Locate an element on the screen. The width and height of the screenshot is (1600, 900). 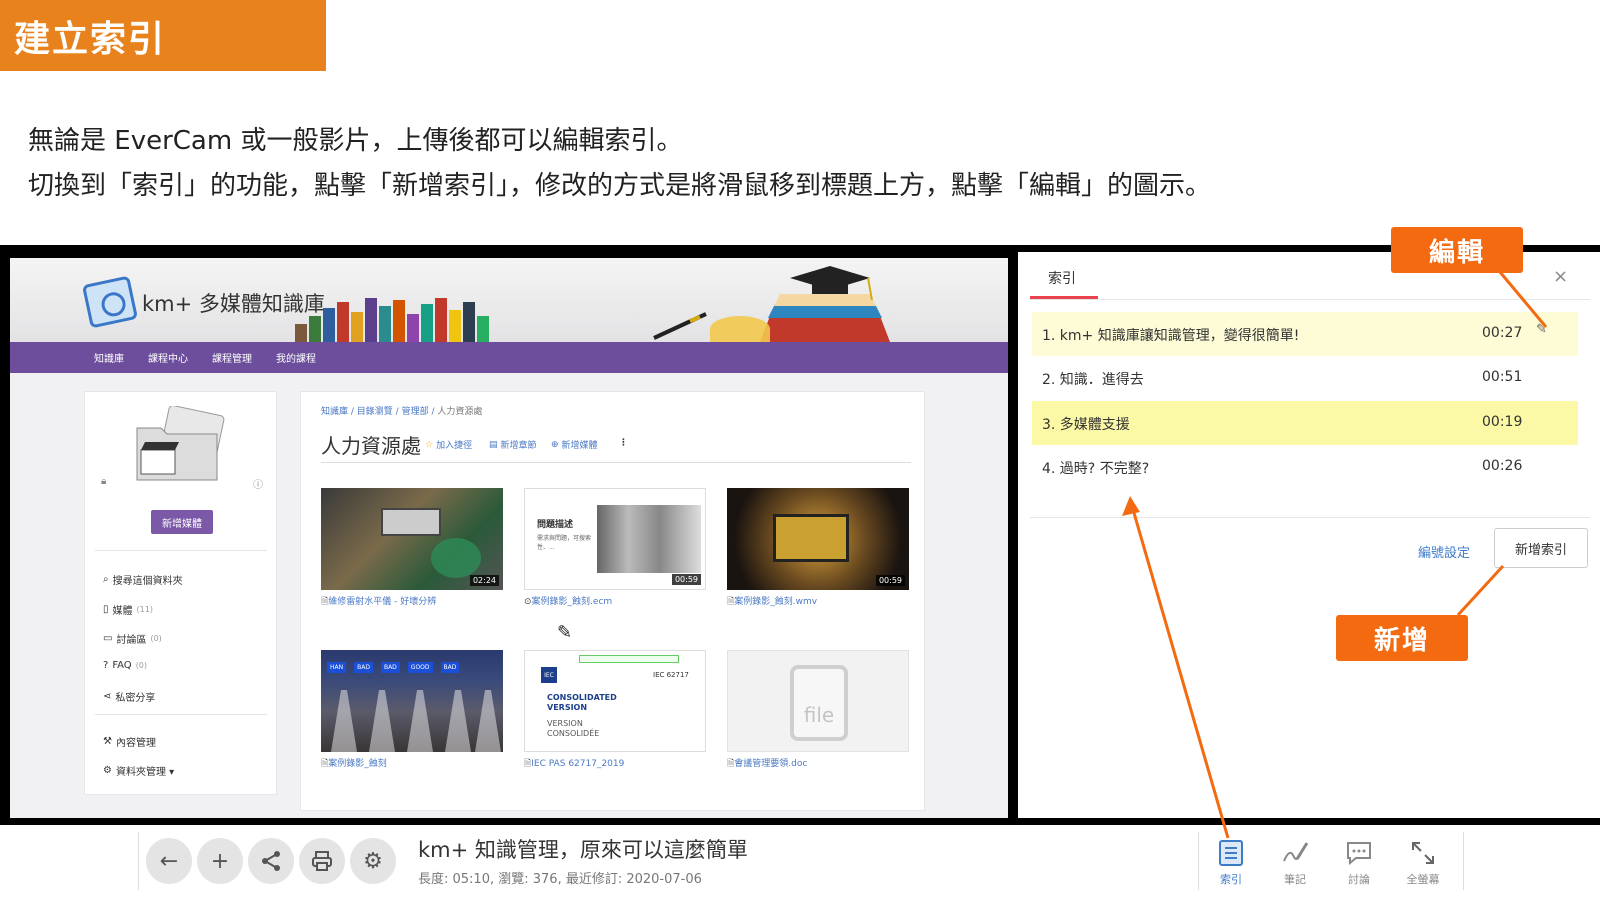
mouse-cursor-icon: ✎ is located at coordinates (565, 632).